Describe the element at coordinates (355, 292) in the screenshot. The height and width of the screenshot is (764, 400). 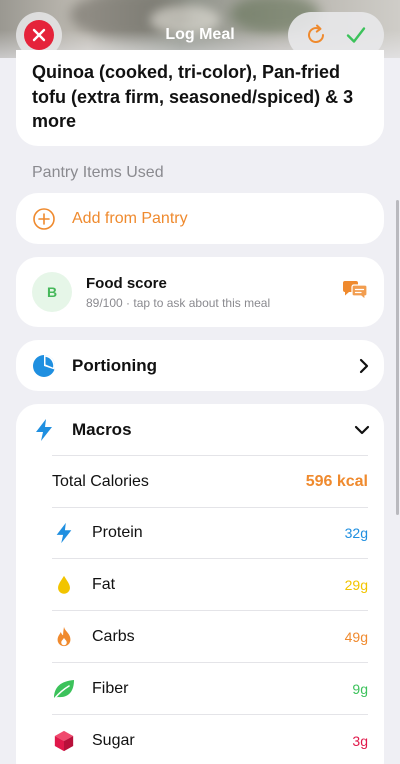
I see `chat-bubble-icon` at that location.